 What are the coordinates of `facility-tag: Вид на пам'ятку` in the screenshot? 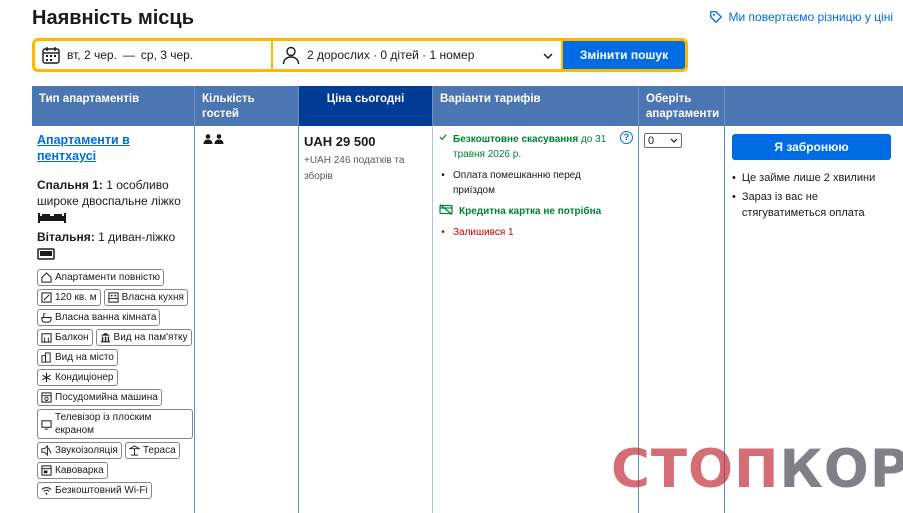 It's located at (143, 337).